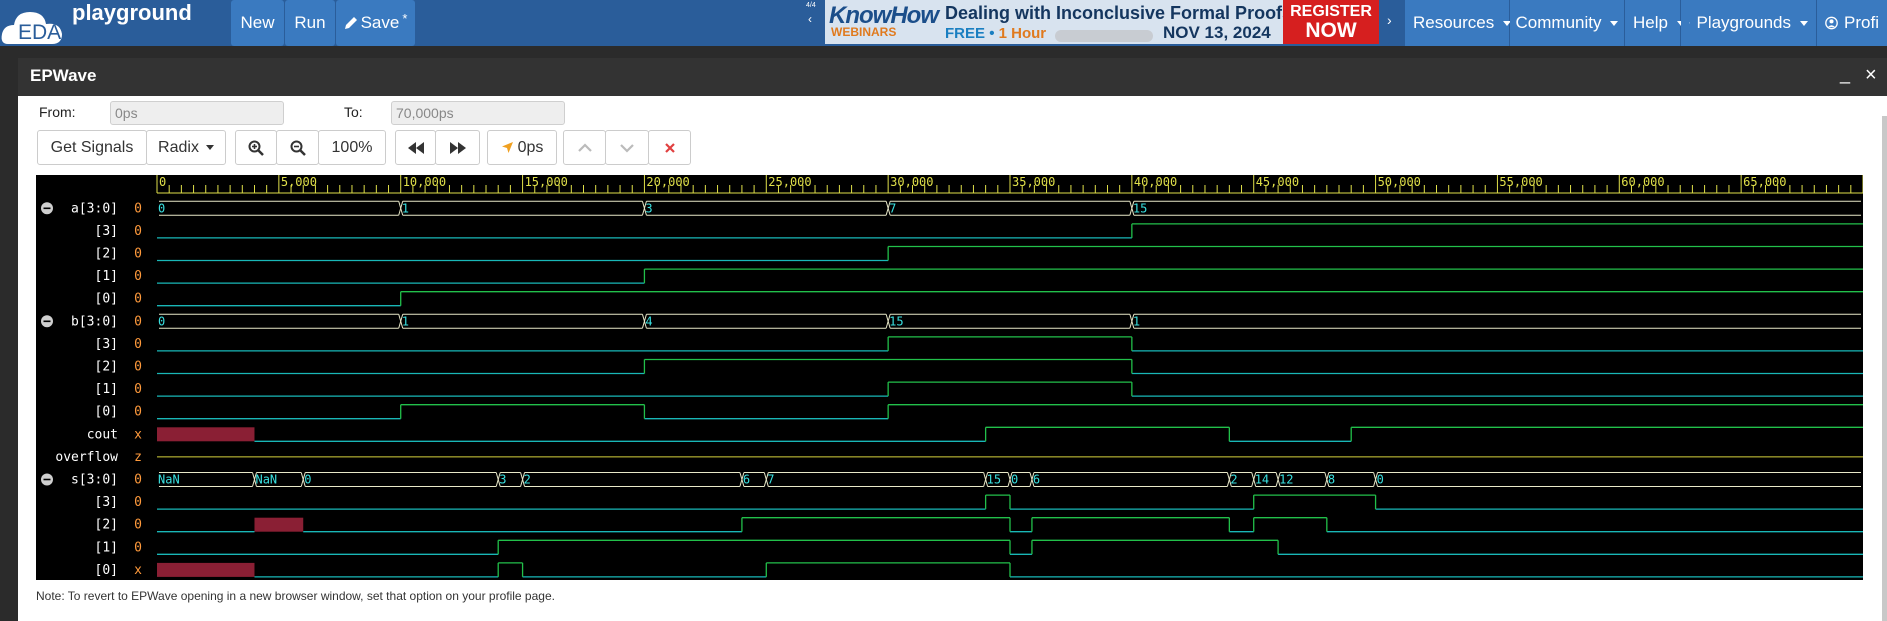 This screenshot has height=621, width=1887. What do you see at coordinates (1119, 13) in the screenshot?
I see `ad-title: Dealing with Inconclusive Formal Proofs` at bounding box center [1119, 13].